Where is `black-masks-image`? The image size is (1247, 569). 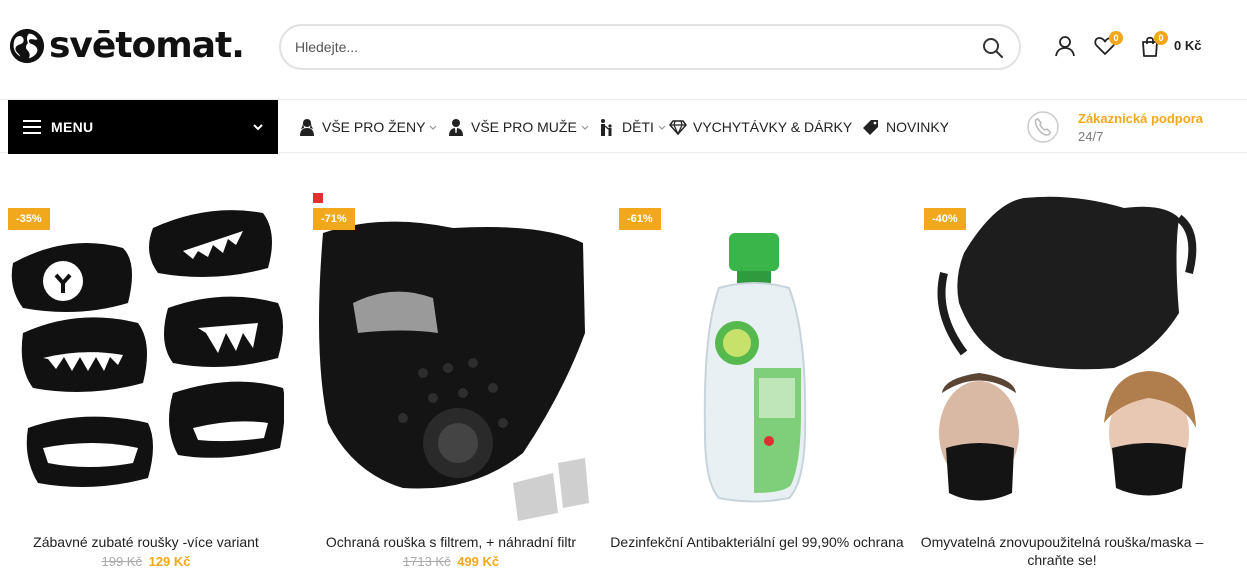
black-masks-image is located at coordinates (146, 358).